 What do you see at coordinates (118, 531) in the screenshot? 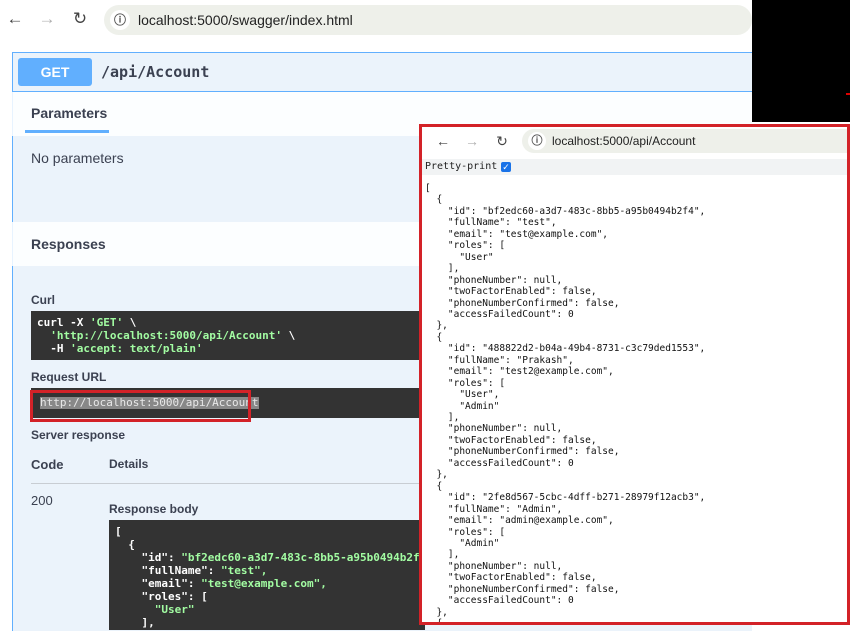
I see `response-body-line: [` at bounding box center [118, 531].